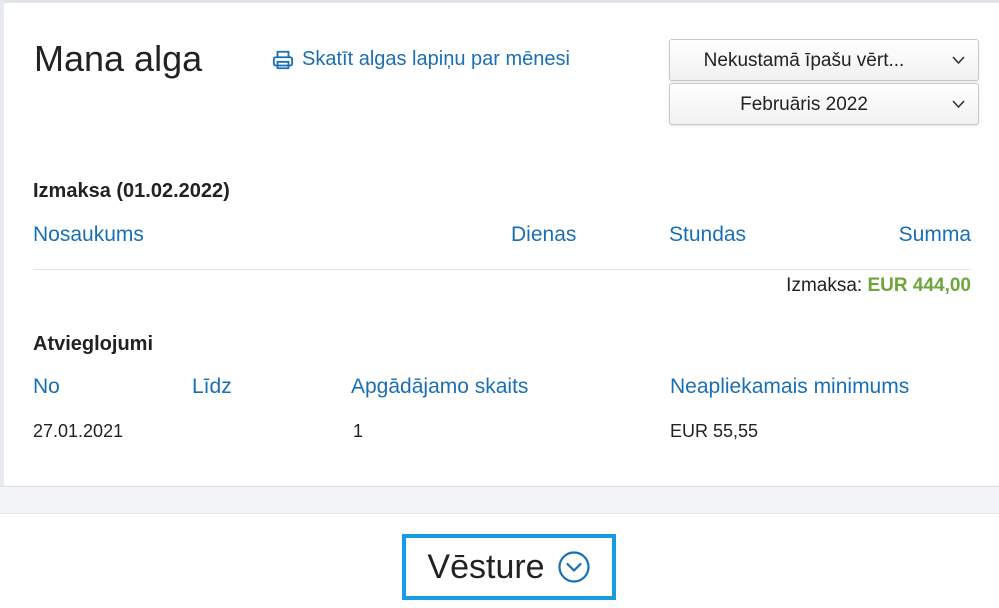  I want to click on column-header-from: No, so click(46, 387).